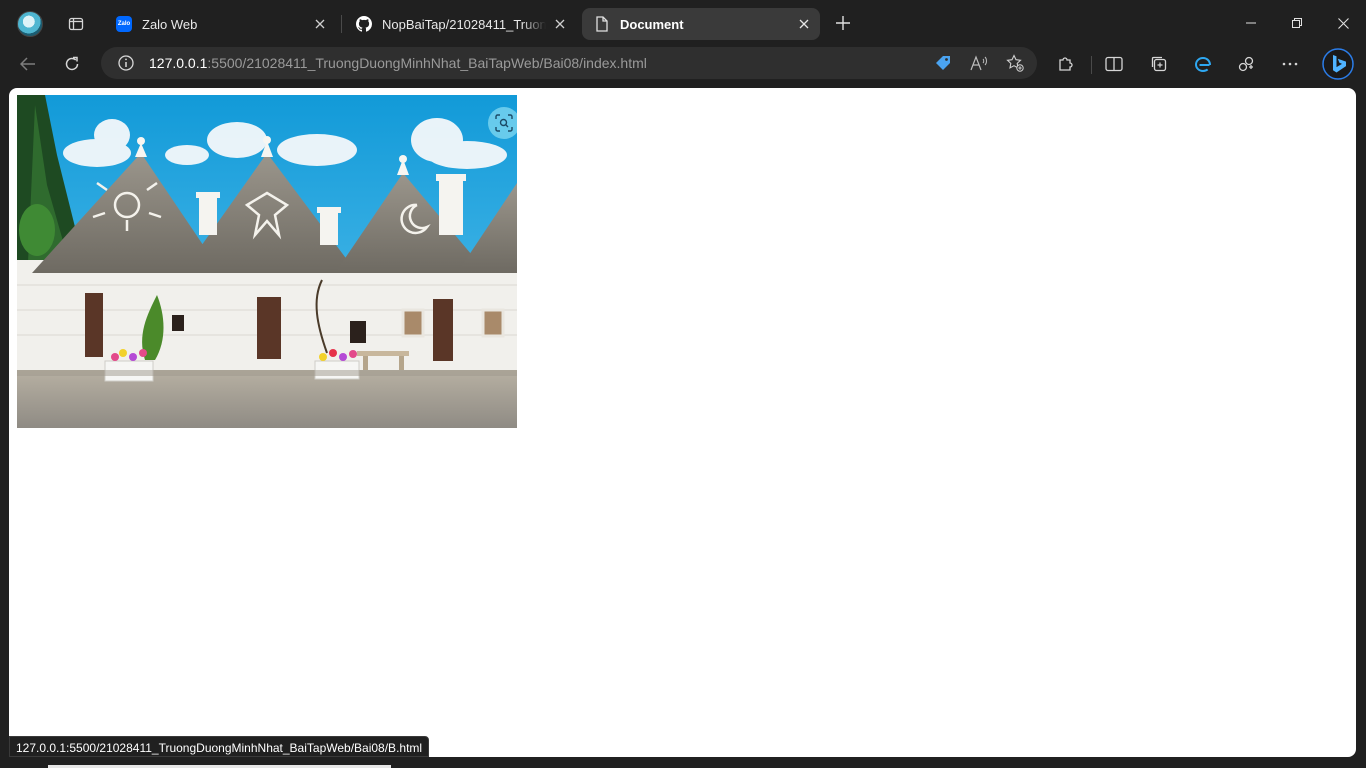 The image size is (1366, 768). What do you see at coordinates (602, 24) in the screenshot?
I see `document-icon` at bounding box center [602, 24].